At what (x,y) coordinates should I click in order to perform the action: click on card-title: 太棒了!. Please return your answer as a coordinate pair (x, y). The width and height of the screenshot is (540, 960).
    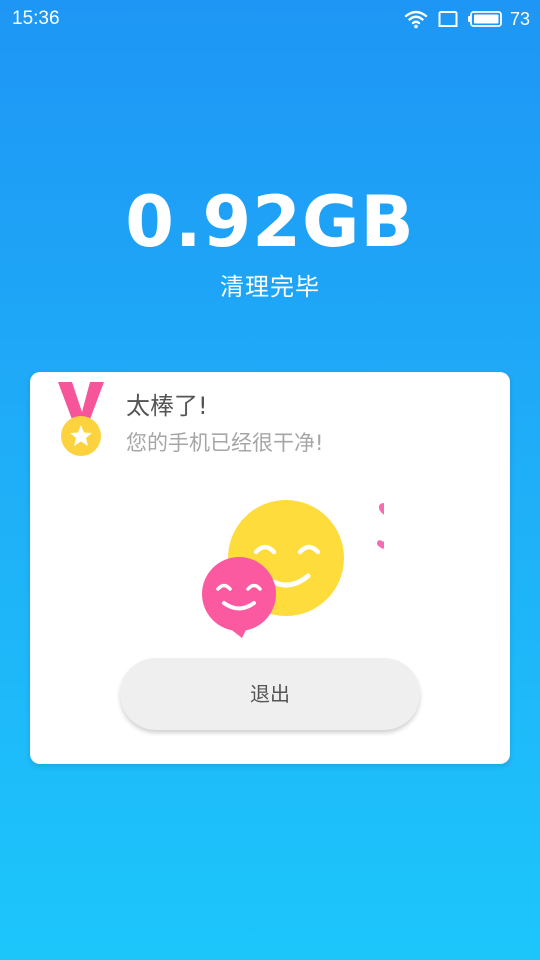
    Looking at the image, I should click on (167, 406).